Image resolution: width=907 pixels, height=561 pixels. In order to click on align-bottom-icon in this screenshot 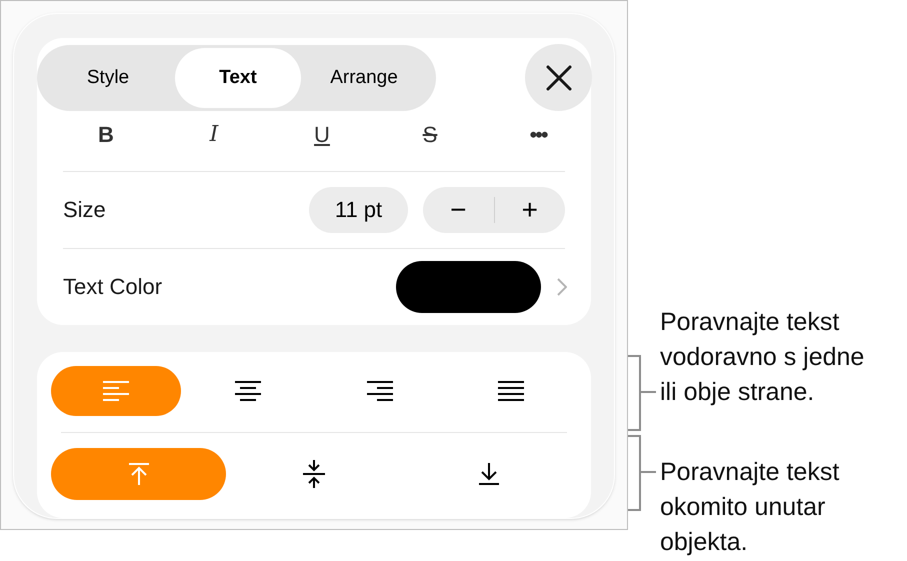, I will do `click(489, 474)`.